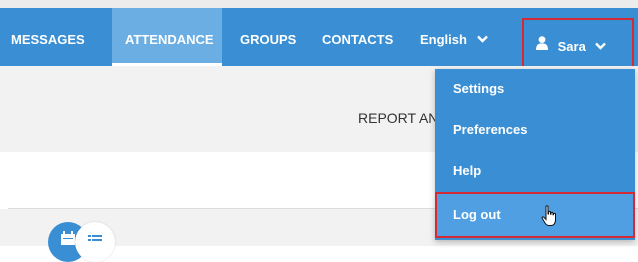  I want to click on nav-item-groups: GROUPS, so click(263, 37).